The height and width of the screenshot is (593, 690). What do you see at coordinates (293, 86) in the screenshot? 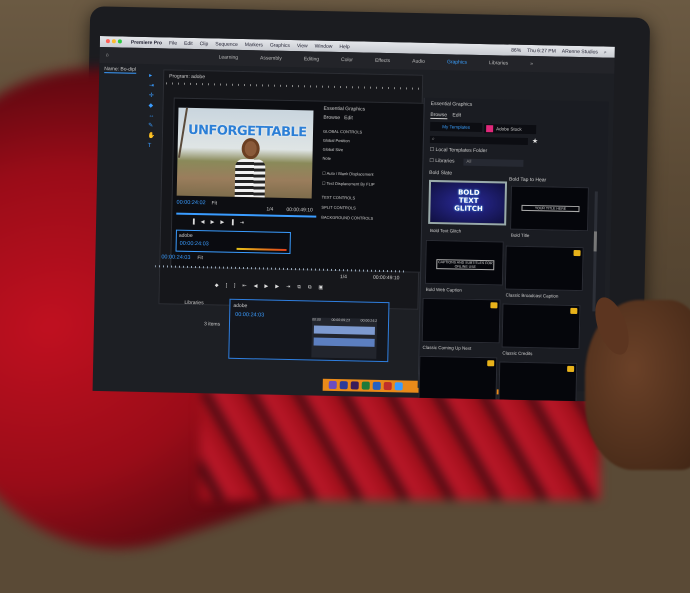
I see `time-ruler` at bounding box center [293, 86].